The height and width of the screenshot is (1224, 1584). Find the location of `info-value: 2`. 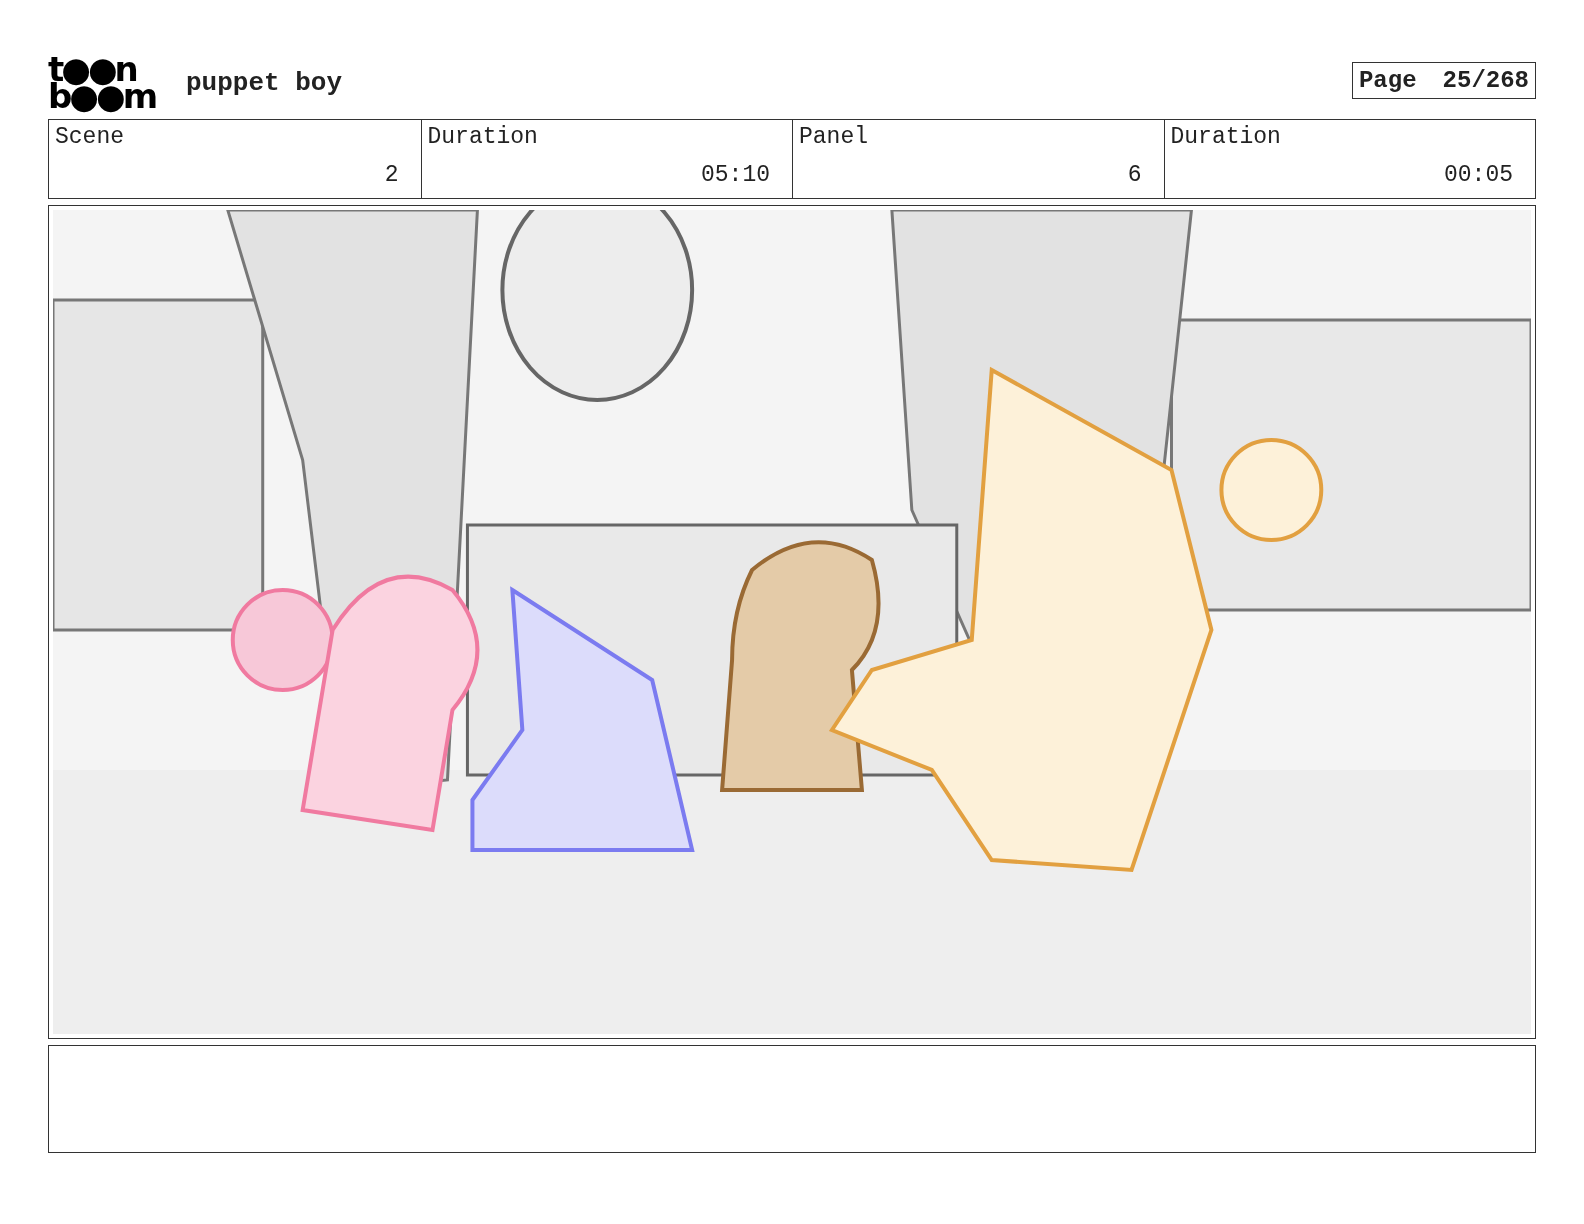

info-value: 2 is located at coordinates (391, 175).